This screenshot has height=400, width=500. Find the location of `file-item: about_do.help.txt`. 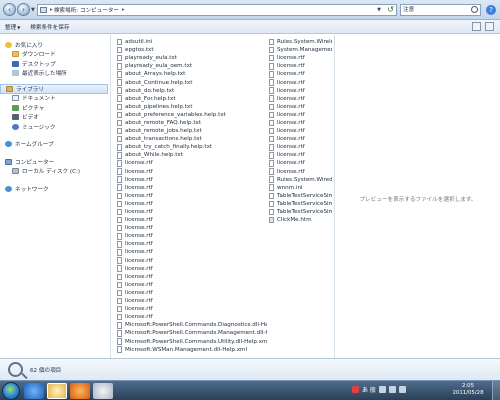

file-item: about_do.help.txt is located at coordinates (192, 91).